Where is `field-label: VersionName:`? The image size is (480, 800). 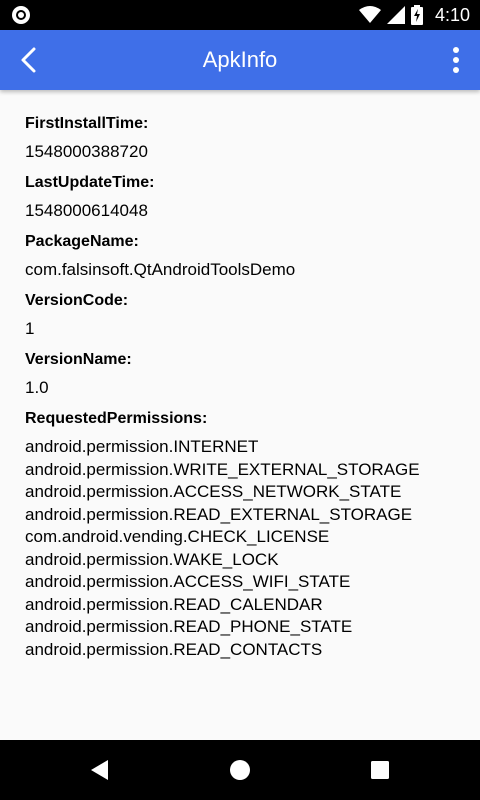
field-label: VersionName: is located at coordinates (78, 359).